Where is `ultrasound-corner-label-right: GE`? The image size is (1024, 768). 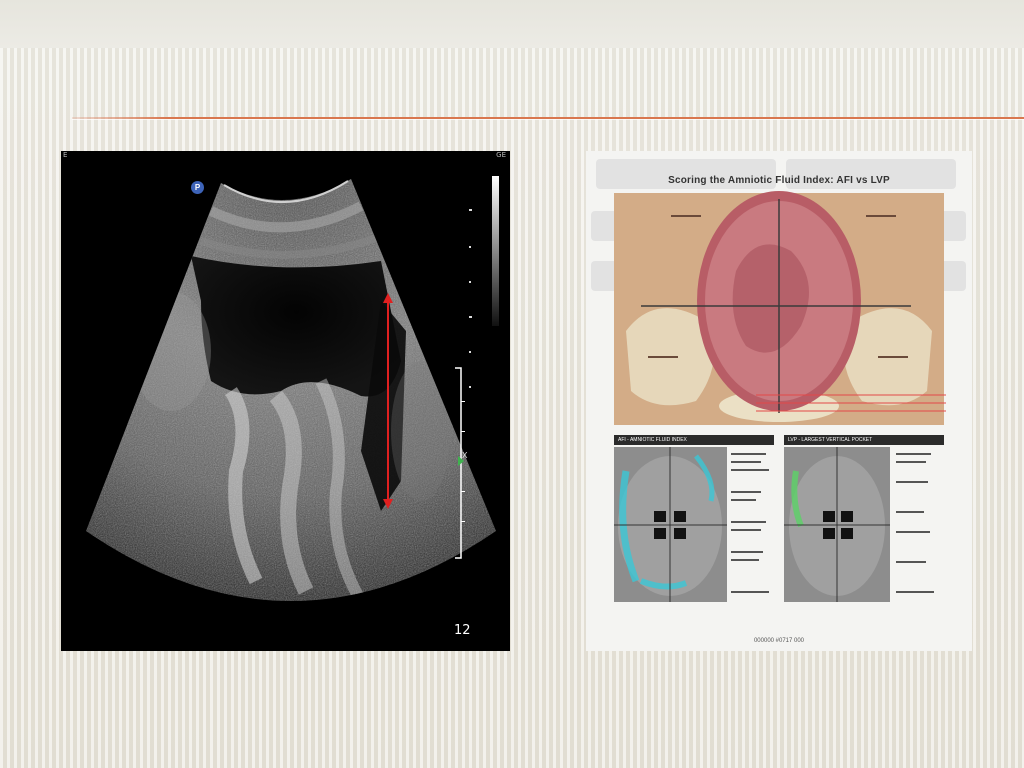
ultrasound-corner-label-right: GE is located at coordinates (501, 155).